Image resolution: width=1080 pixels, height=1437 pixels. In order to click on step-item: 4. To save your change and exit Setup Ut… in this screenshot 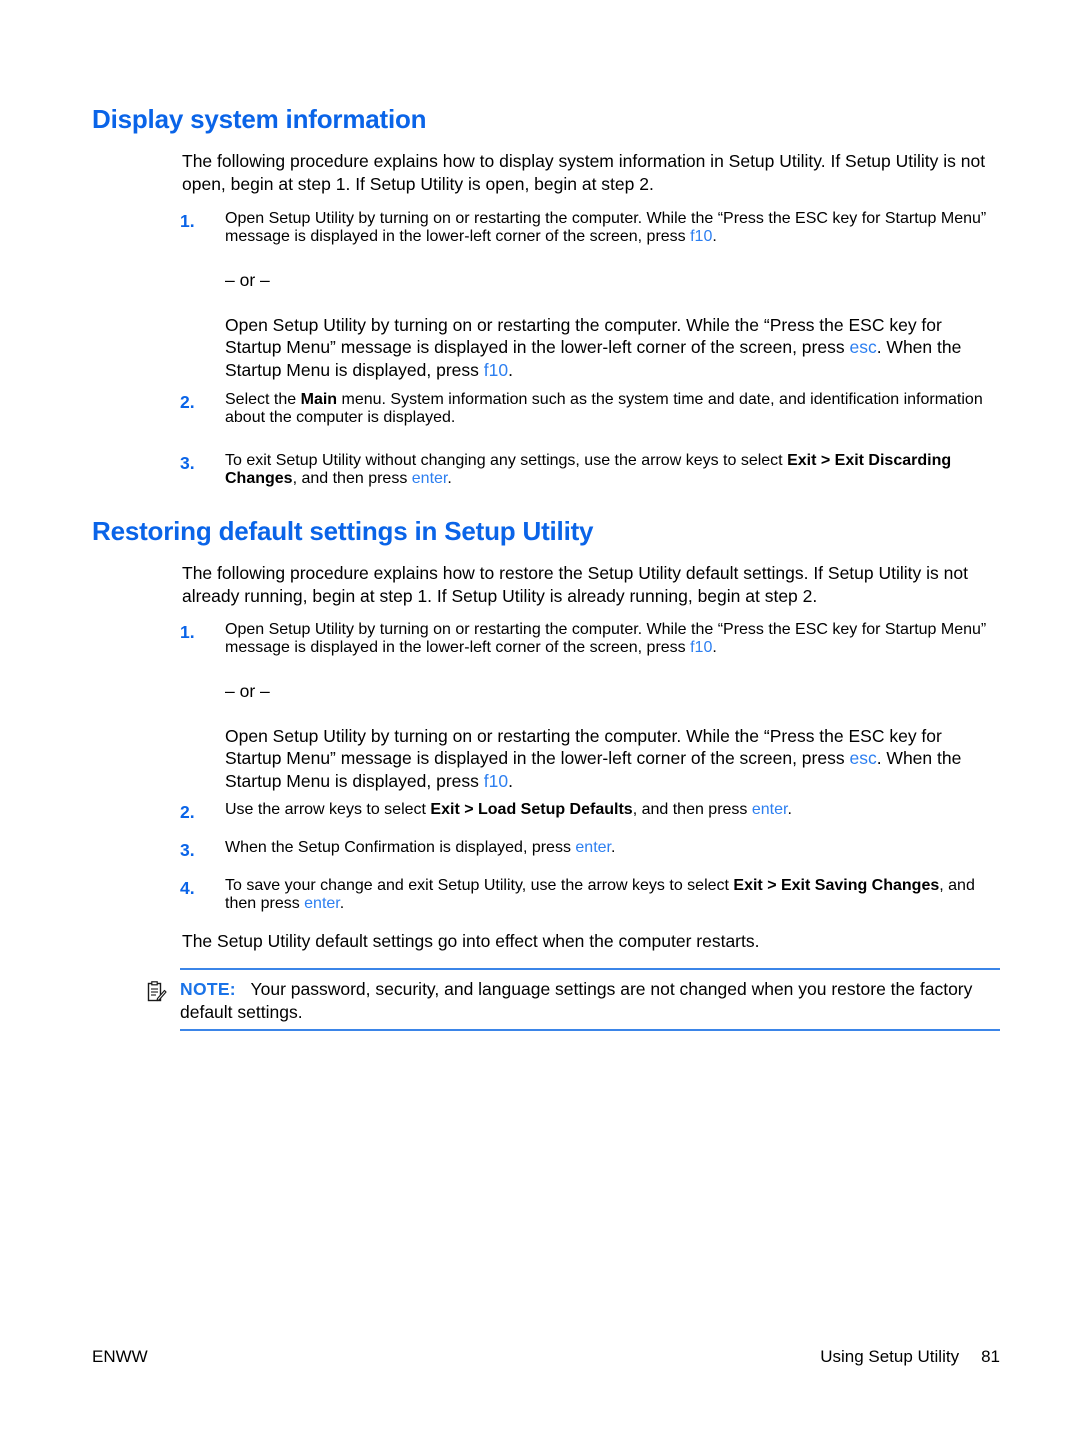, I will do `click(590, 895)`.